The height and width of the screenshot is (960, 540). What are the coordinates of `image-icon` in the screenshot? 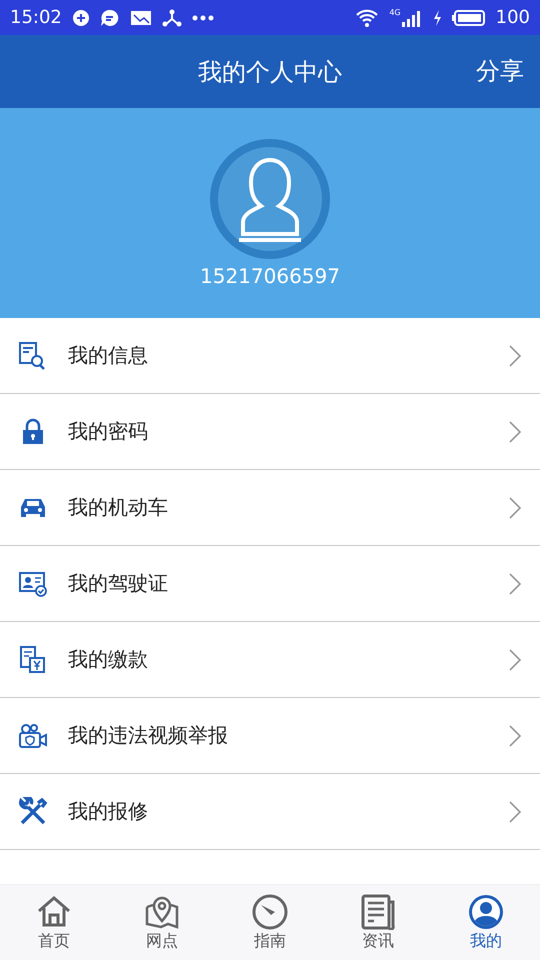 It's located at (141, 17).